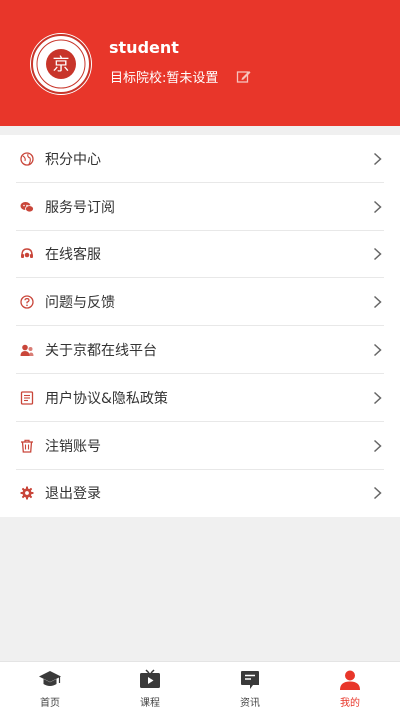  What do you see at coordinates (200, 302) in the screenshot?
I see `menu-item-feedback: 问题与反馈` at bounding box center [200, 302].